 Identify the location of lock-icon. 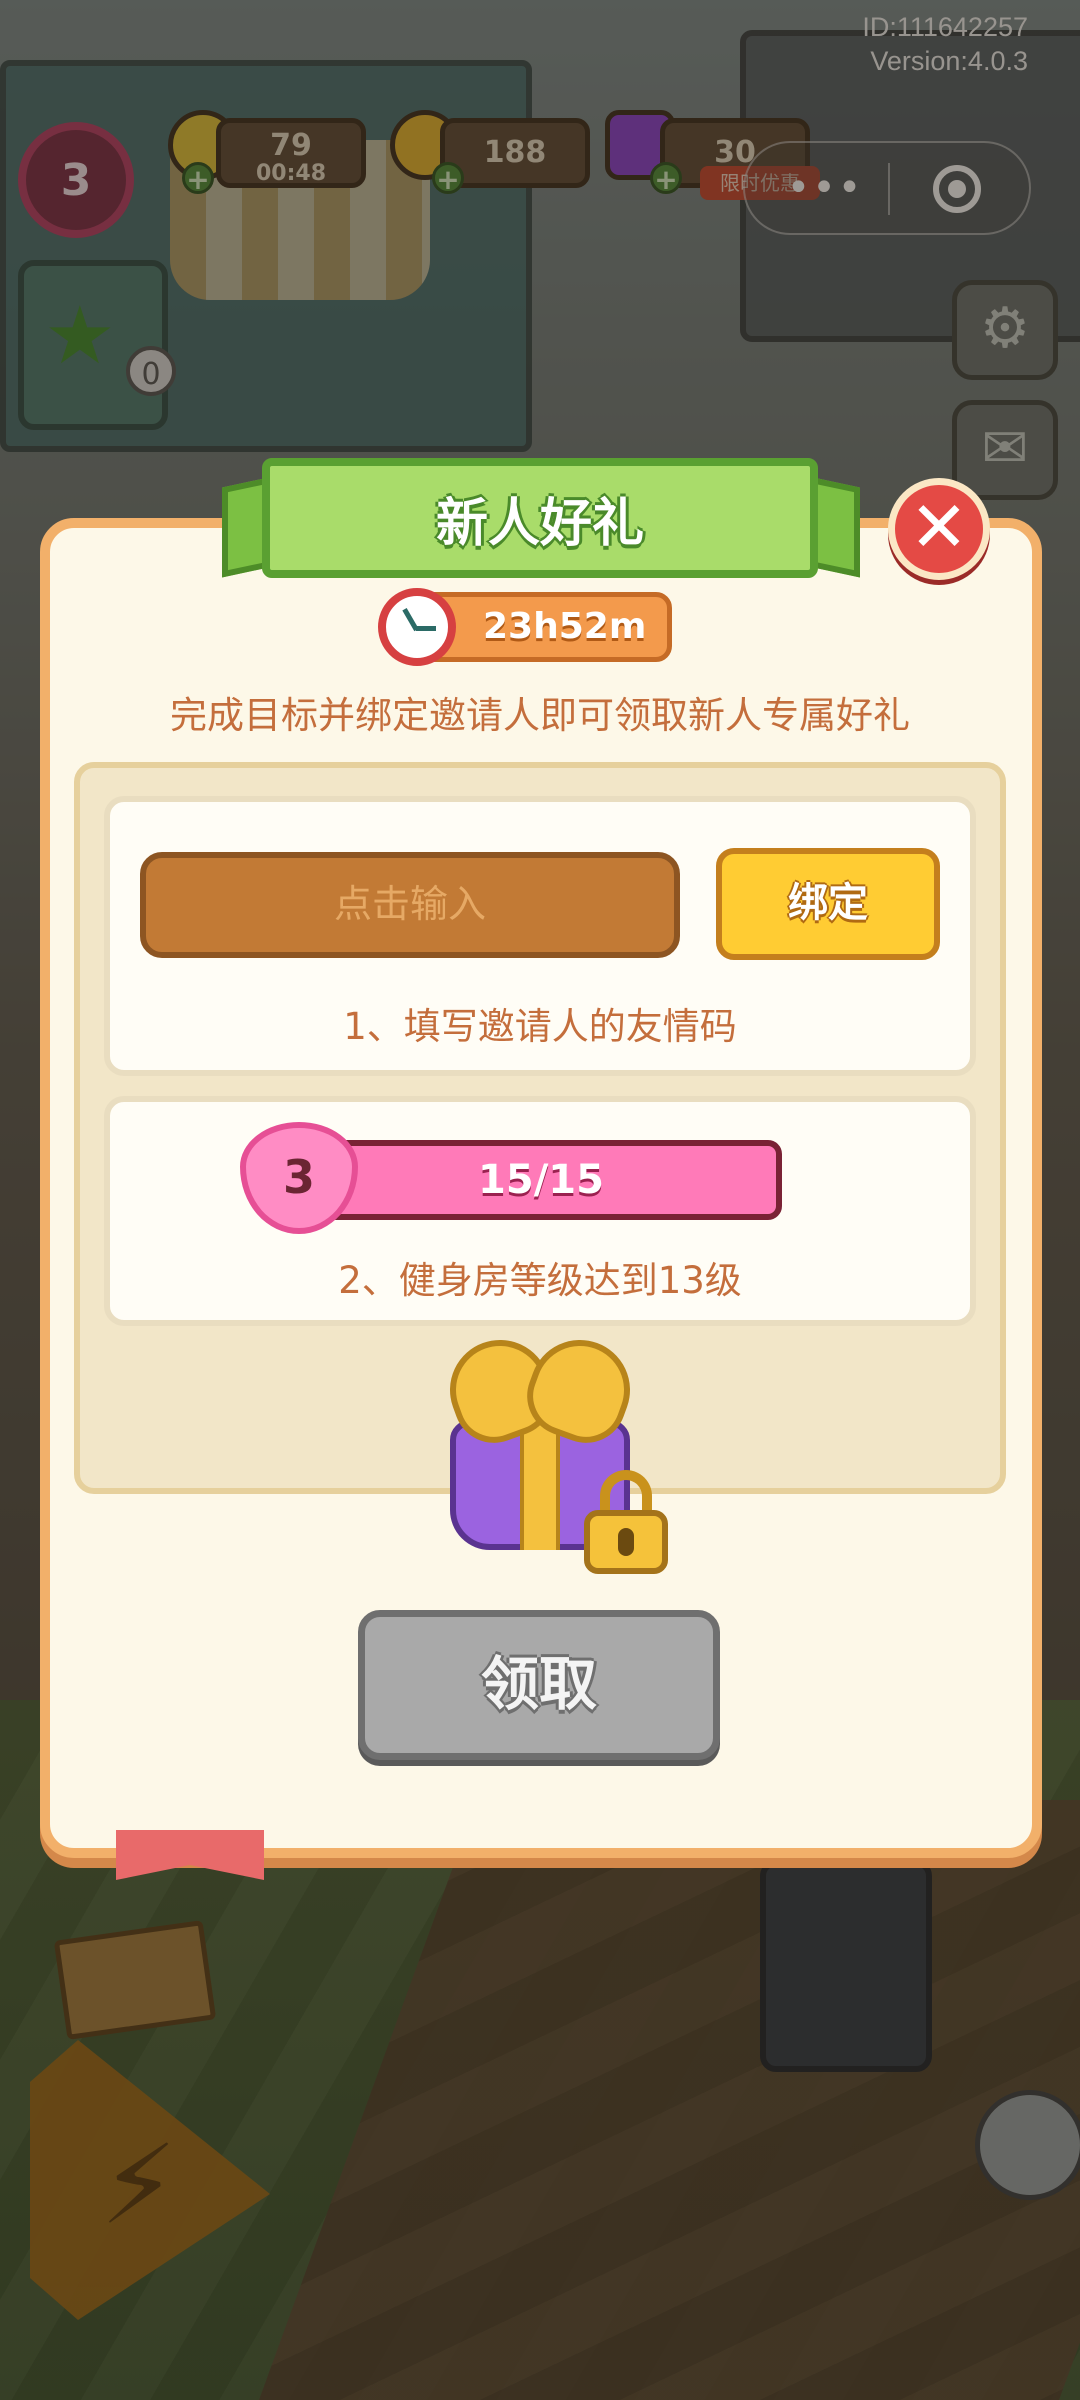
(626, 1522).